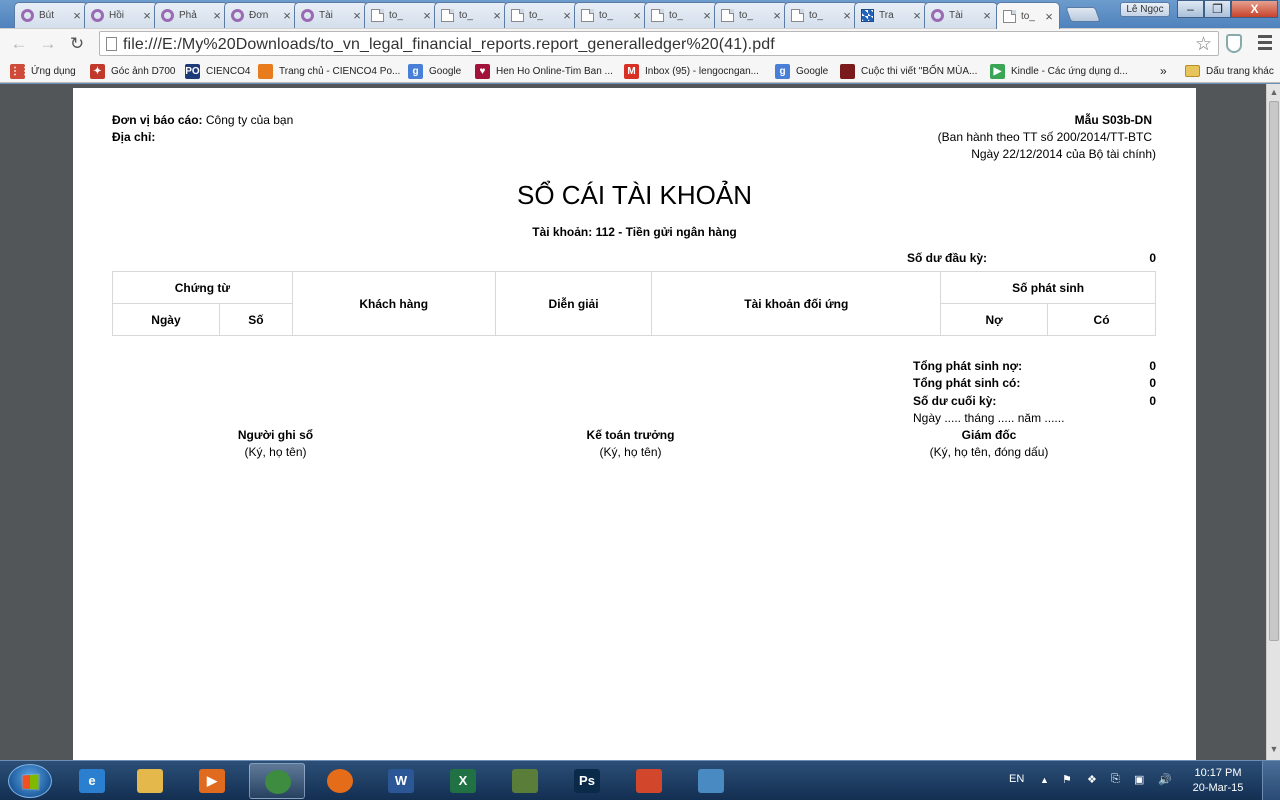 The height and width of the screenshot is (800, 1280). I want to click on taskbar-firefox-button, so click(340, 781).